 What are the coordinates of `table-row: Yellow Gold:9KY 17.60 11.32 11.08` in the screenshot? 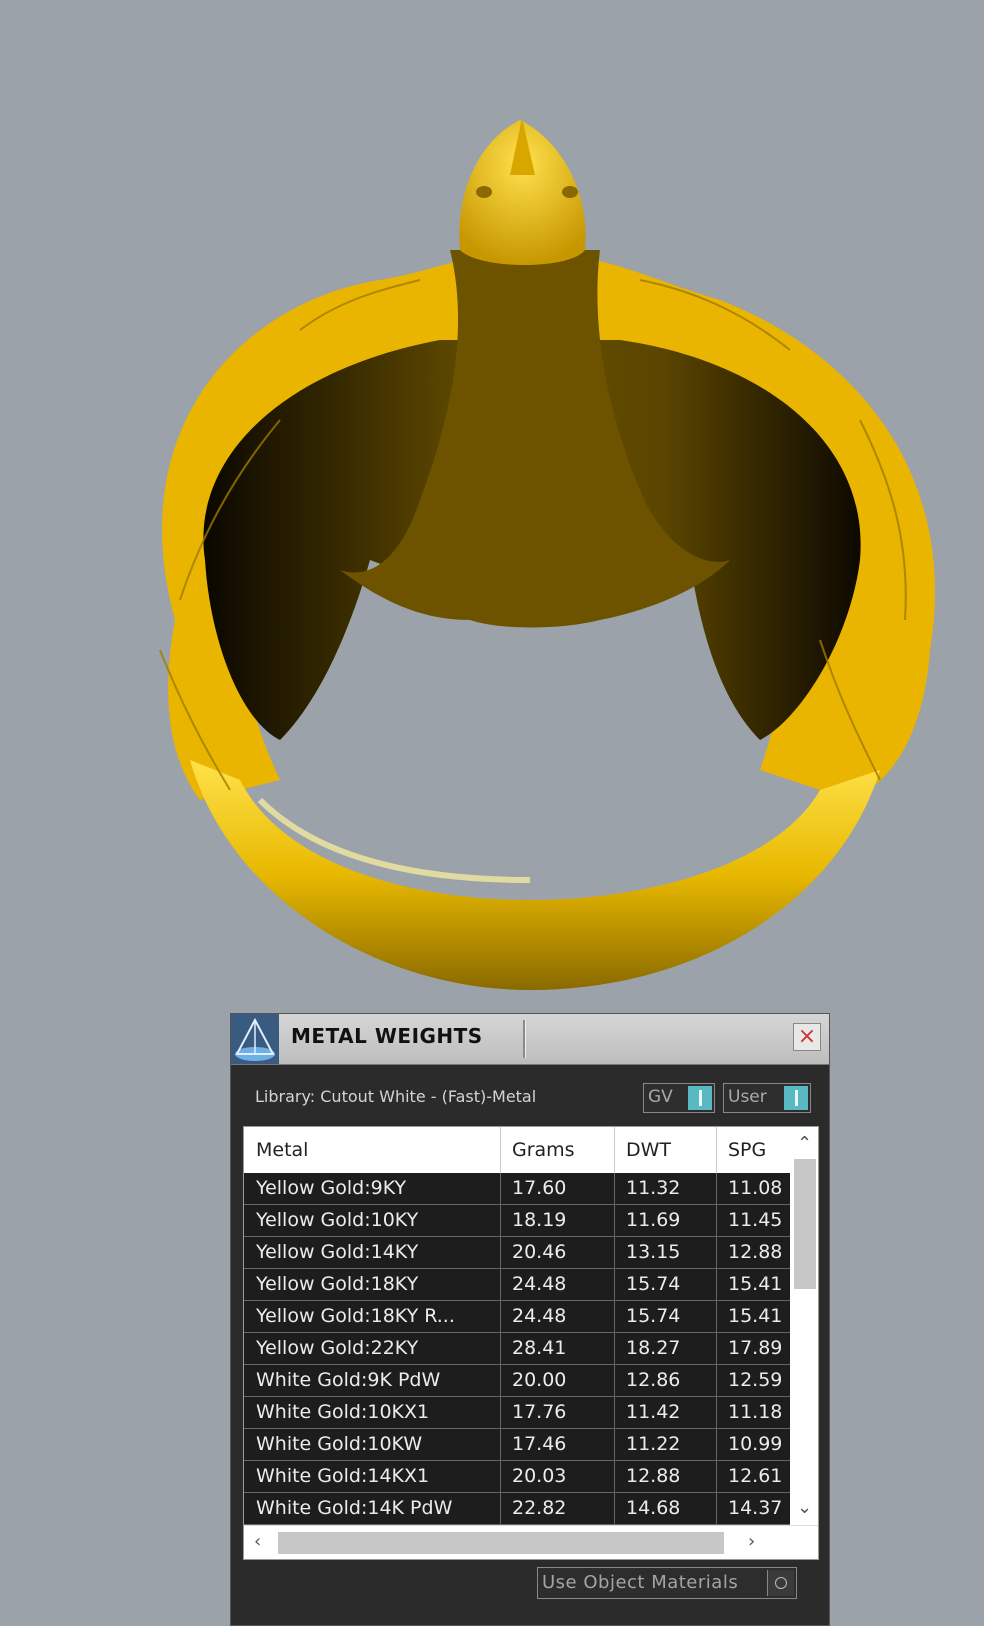 It's located at (517, 1189).